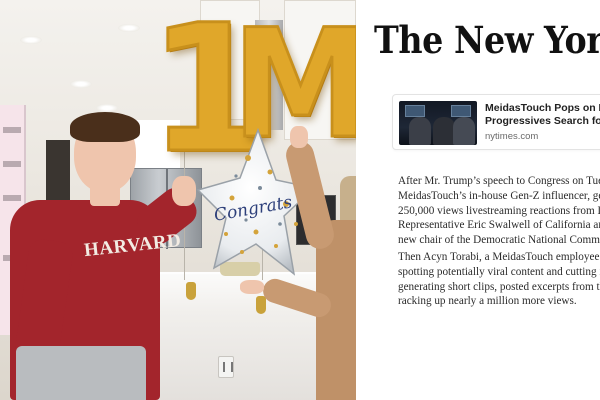 The image size is (600, 400). I want to click on gray-pants, so click(81, 373).